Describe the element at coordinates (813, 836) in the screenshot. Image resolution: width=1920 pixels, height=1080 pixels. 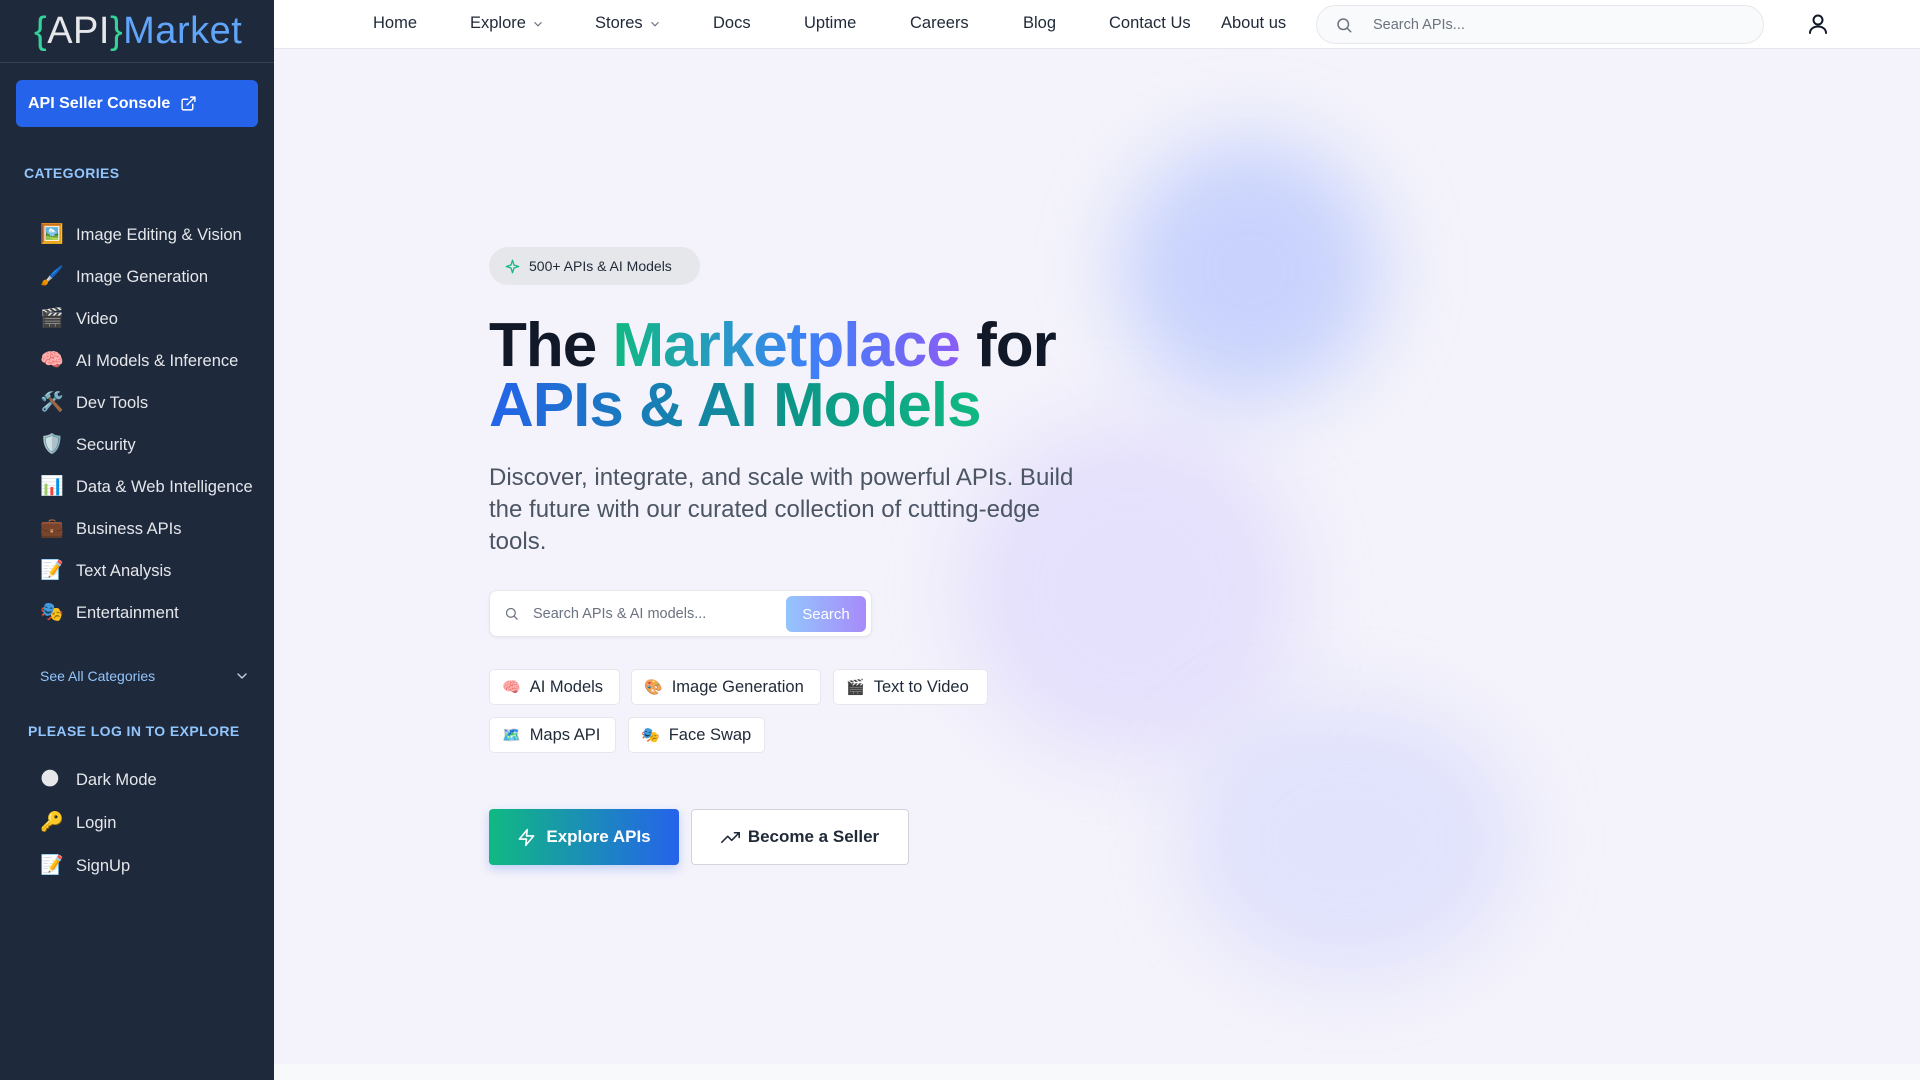
I see `become-seller-label: Become a Seller` at that location.